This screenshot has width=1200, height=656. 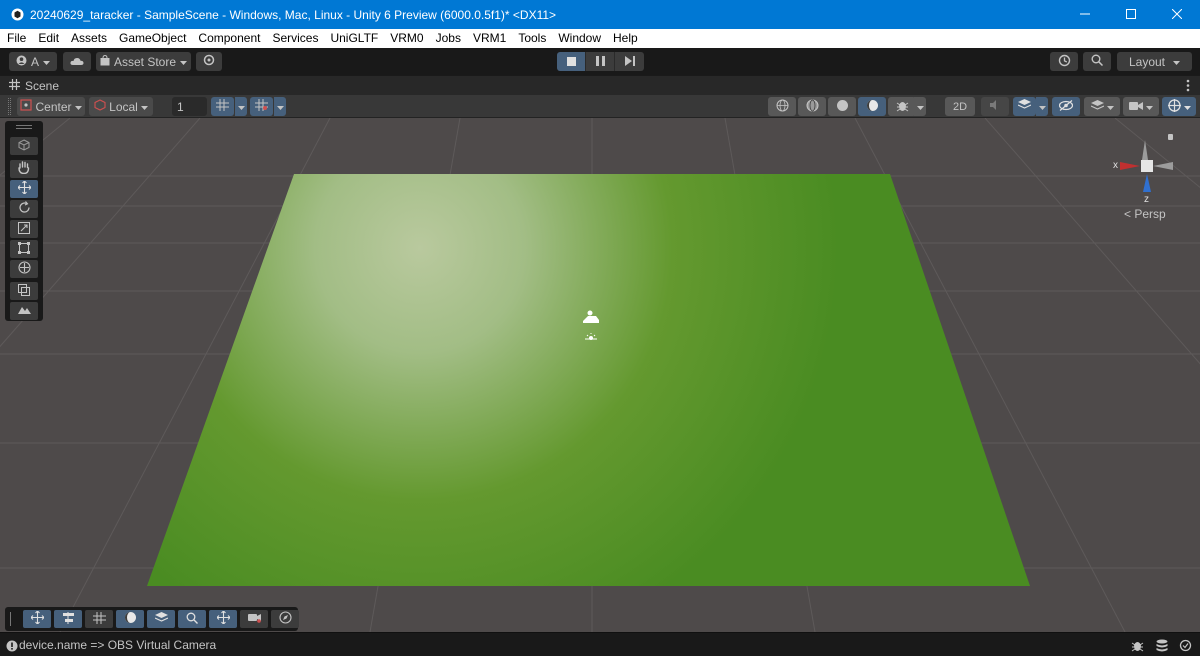 I want to click on menu-window: Window, so click(x=579, y=38).